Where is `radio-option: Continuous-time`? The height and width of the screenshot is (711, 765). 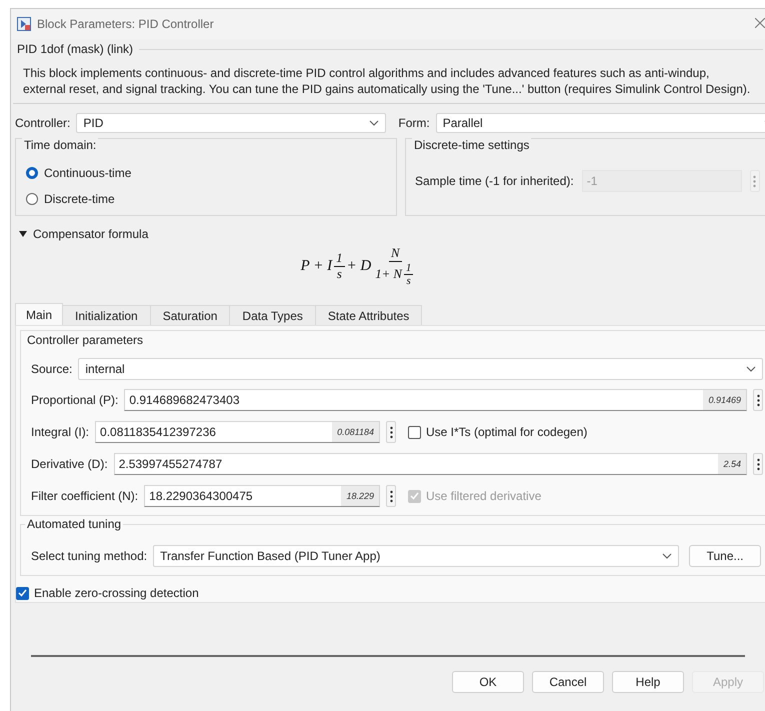 radio-option: Continuous-time is located at coordinates (79, 173).